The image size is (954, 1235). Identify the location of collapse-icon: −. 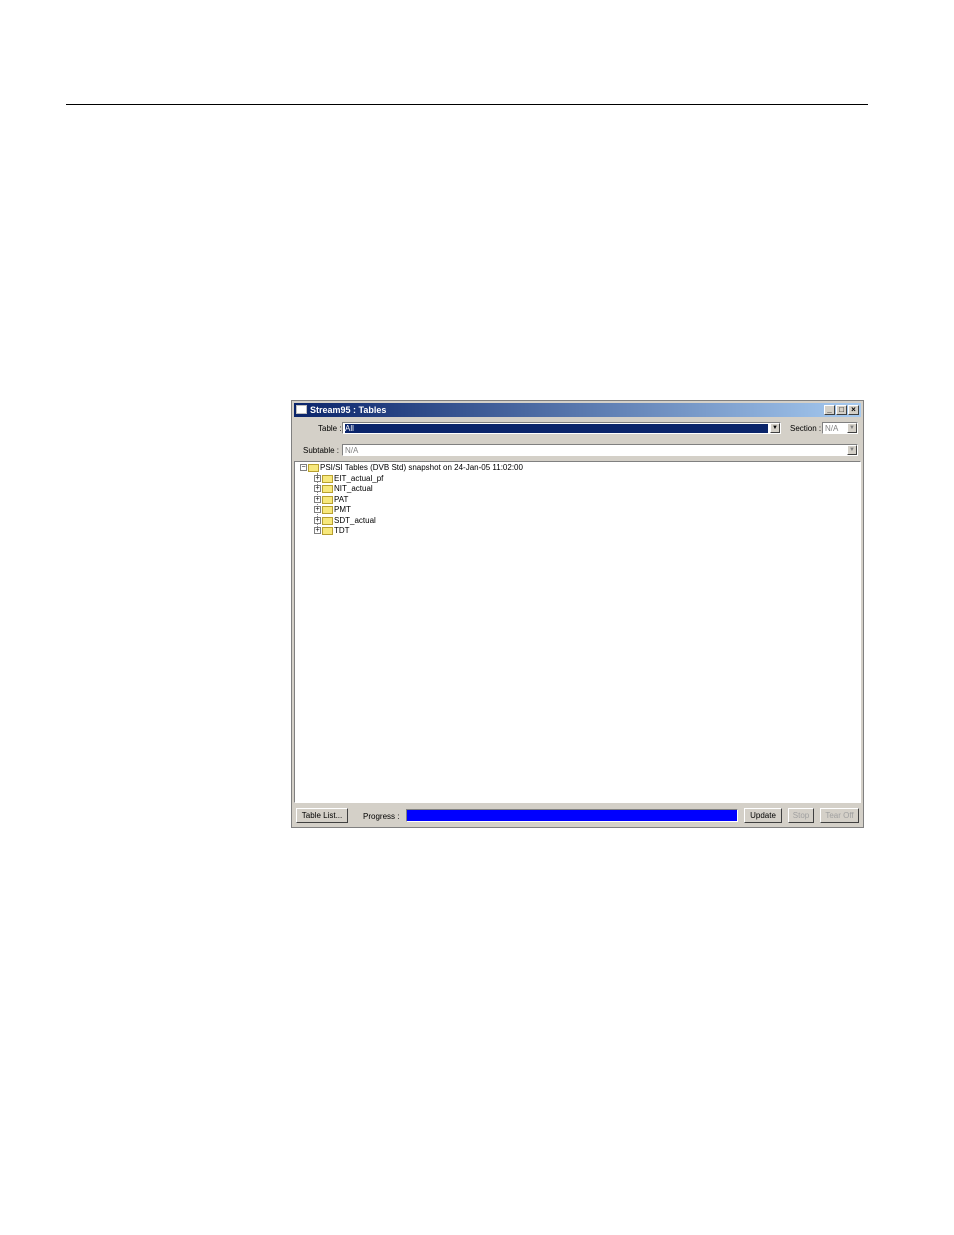
(303, 468).